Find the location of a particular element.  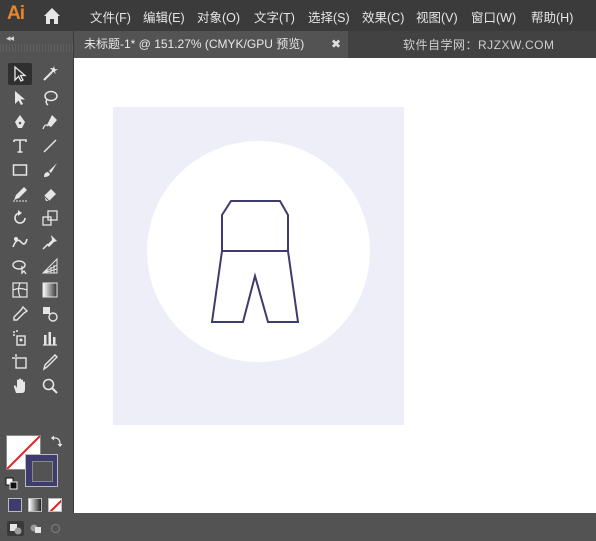

draw-inside-icon is located at coordinates (55, 528).